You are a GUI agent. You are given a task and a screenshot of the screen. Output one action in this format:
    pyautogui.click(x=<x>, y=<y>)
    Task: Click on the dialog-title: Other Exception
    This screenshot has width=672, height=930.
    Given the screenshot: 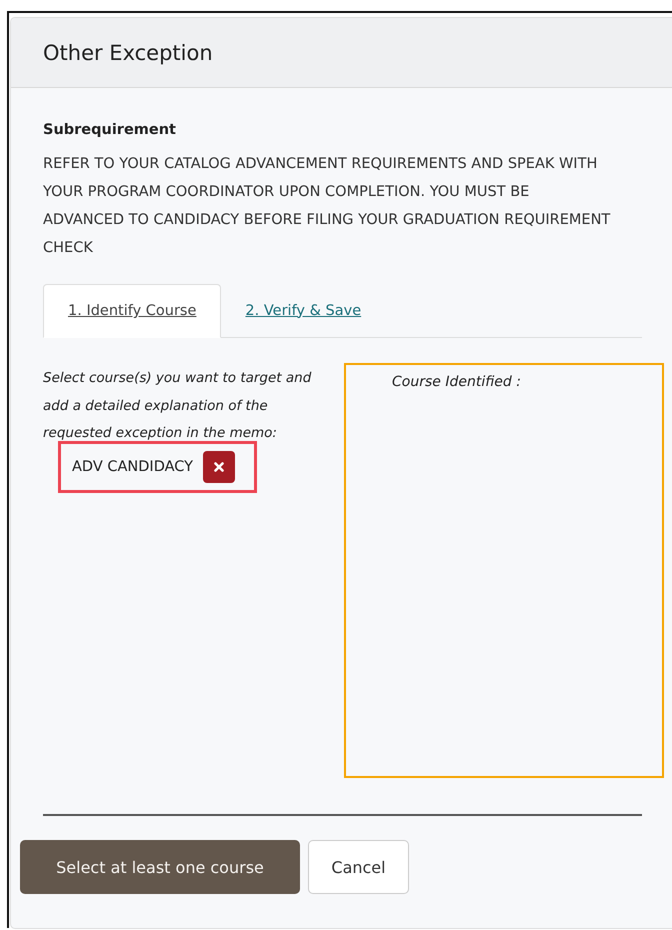 What is the action you would take?
    pyautogui.click(x=128, y=52)
    